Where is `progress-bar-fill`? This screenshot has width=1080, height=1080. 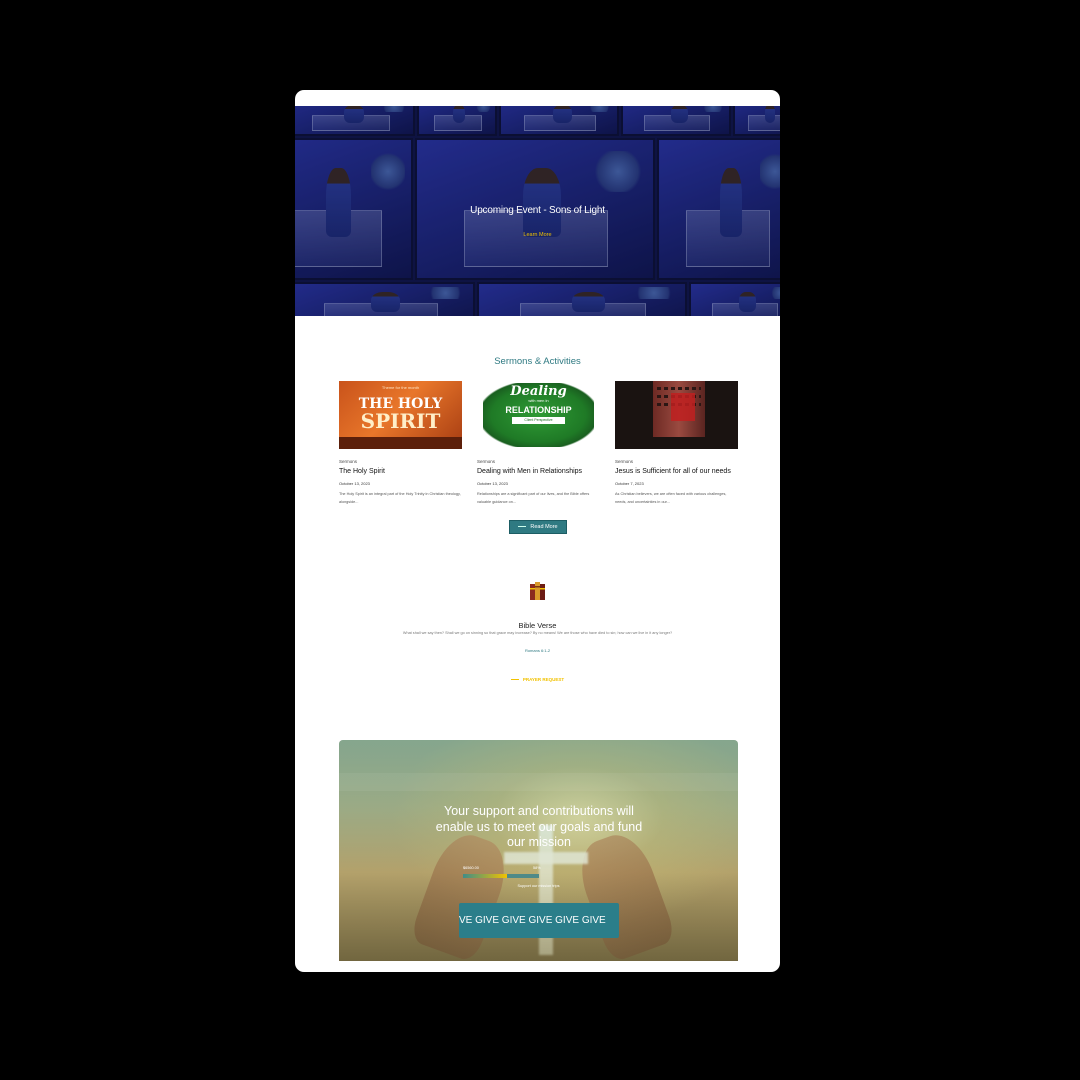
progress-bar-fill is located at coordinates (485, 876).